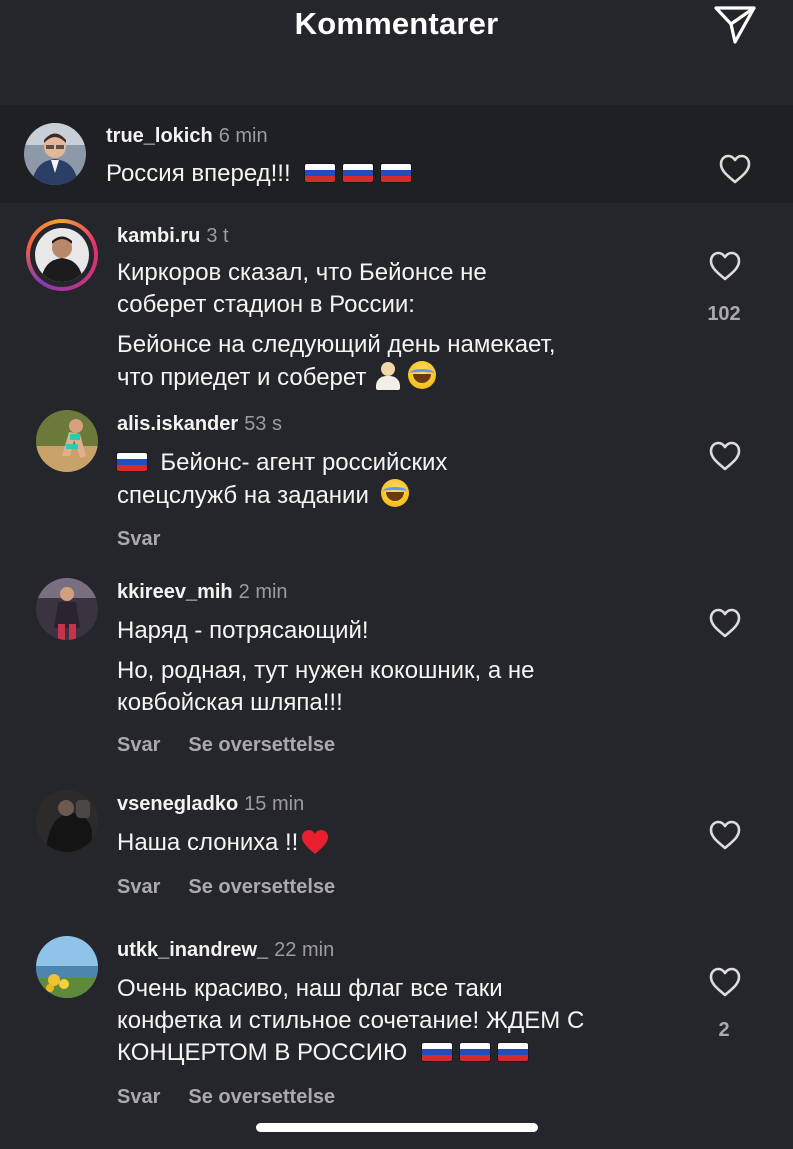 This screenshot has height=1149, width=793. What do you see at coordinates (177, 804) in the screenshot?
I see `username: vsenegladko` at bounding box center [177, 804].